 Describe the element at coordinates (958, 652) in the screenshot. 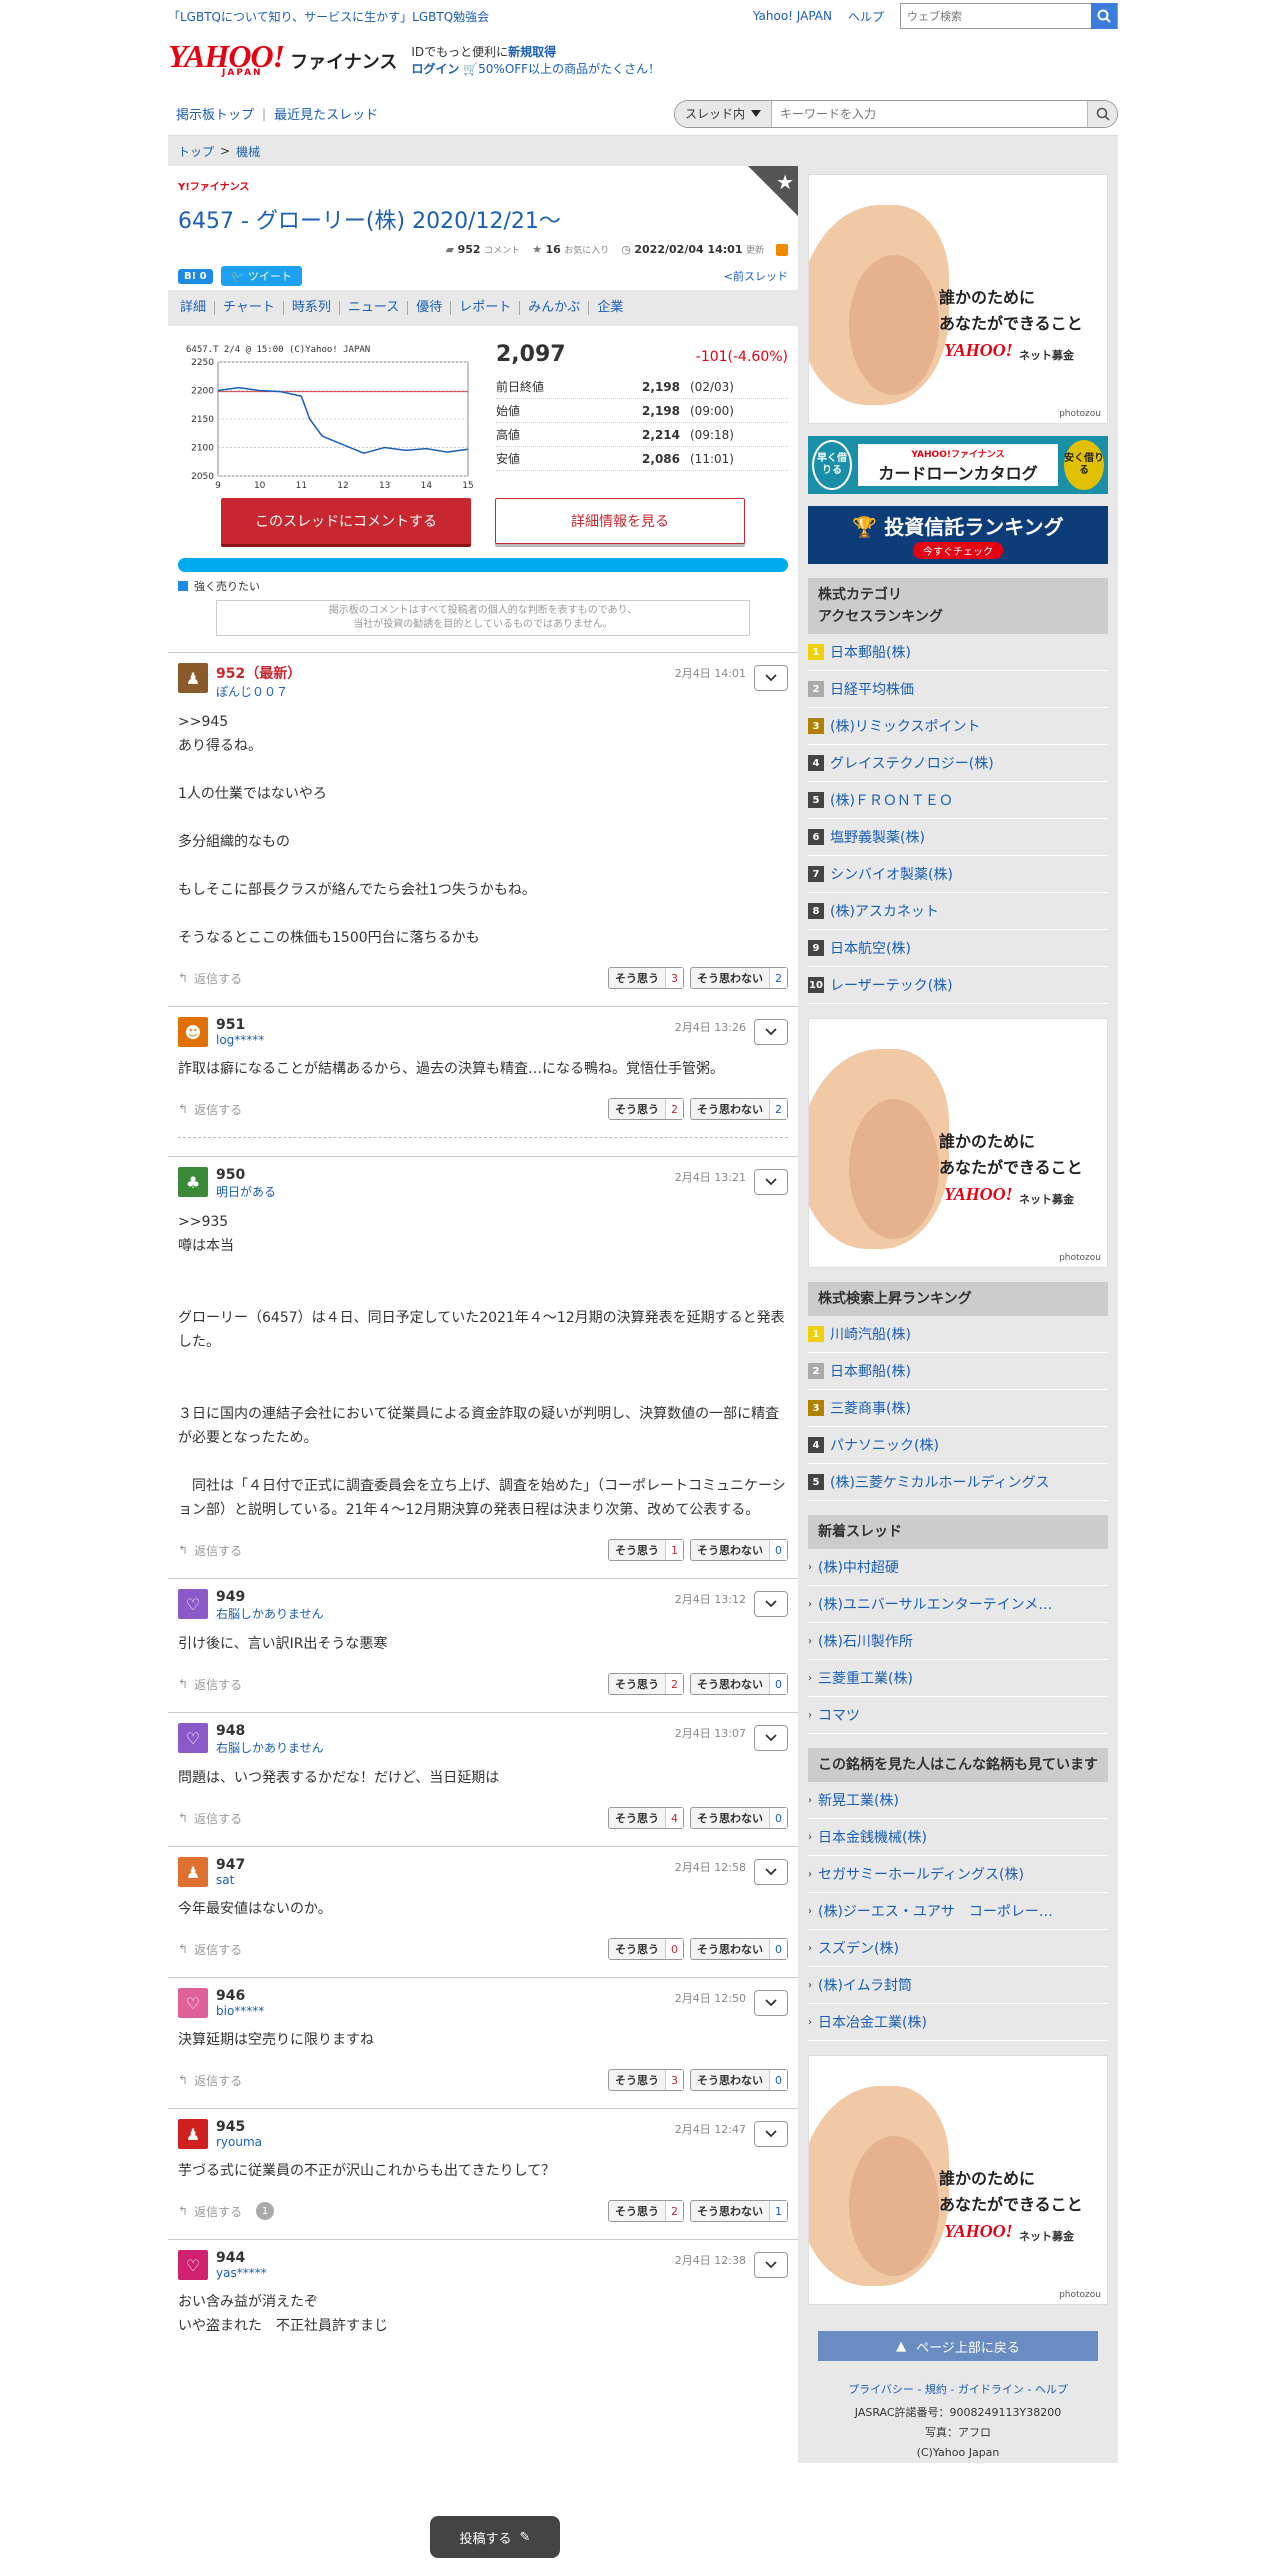

I see `access-item: 1 日本郵船(株)` at that location.